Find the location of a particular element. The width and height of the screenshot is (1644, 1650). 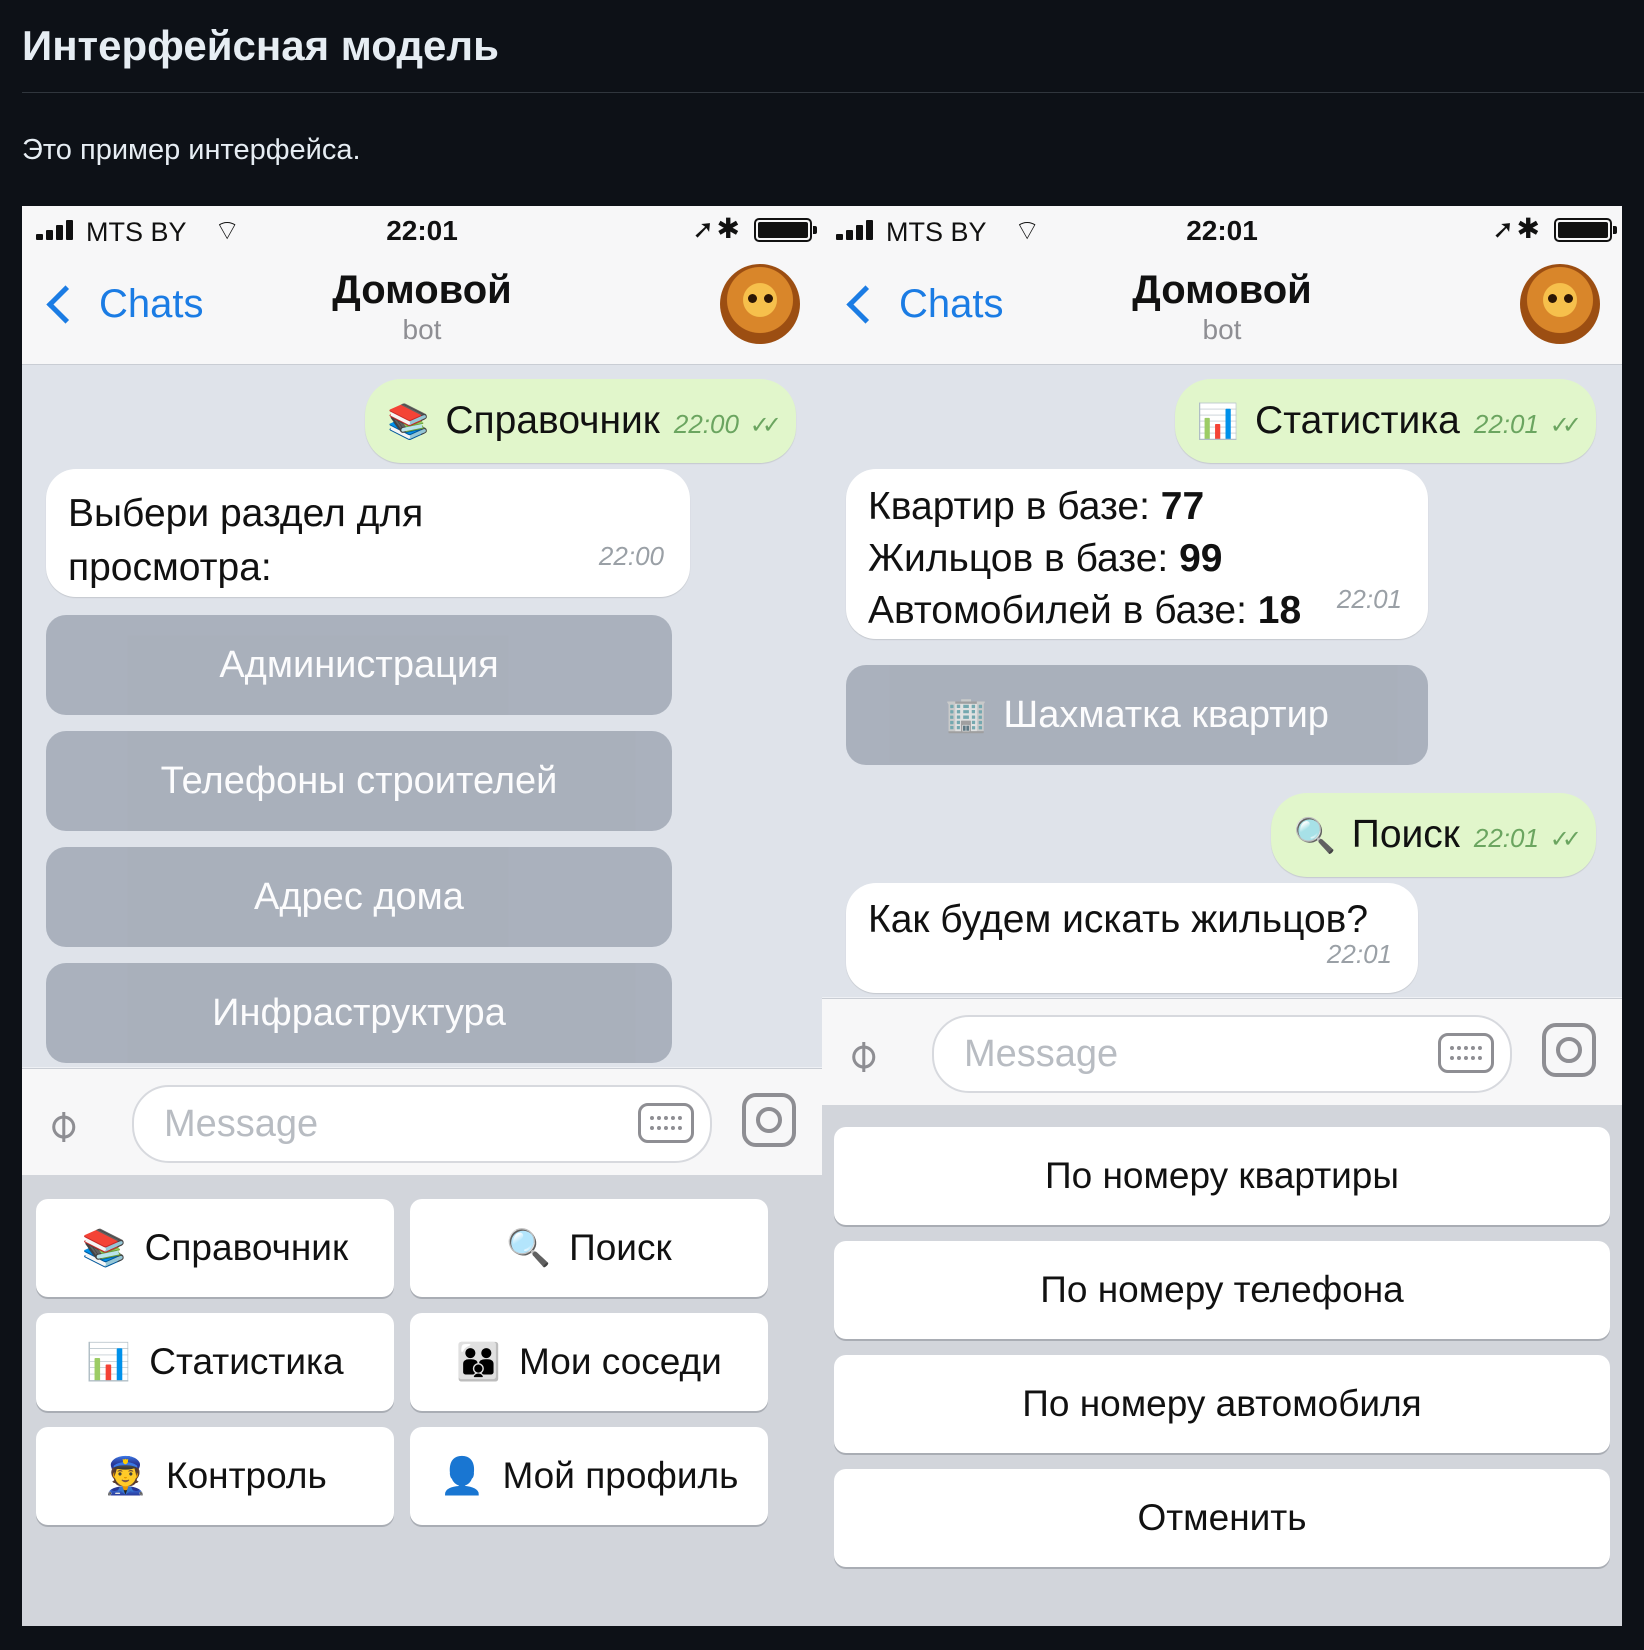

page-intro: Это пример интерфейса. is located at coordinates (191, 150).